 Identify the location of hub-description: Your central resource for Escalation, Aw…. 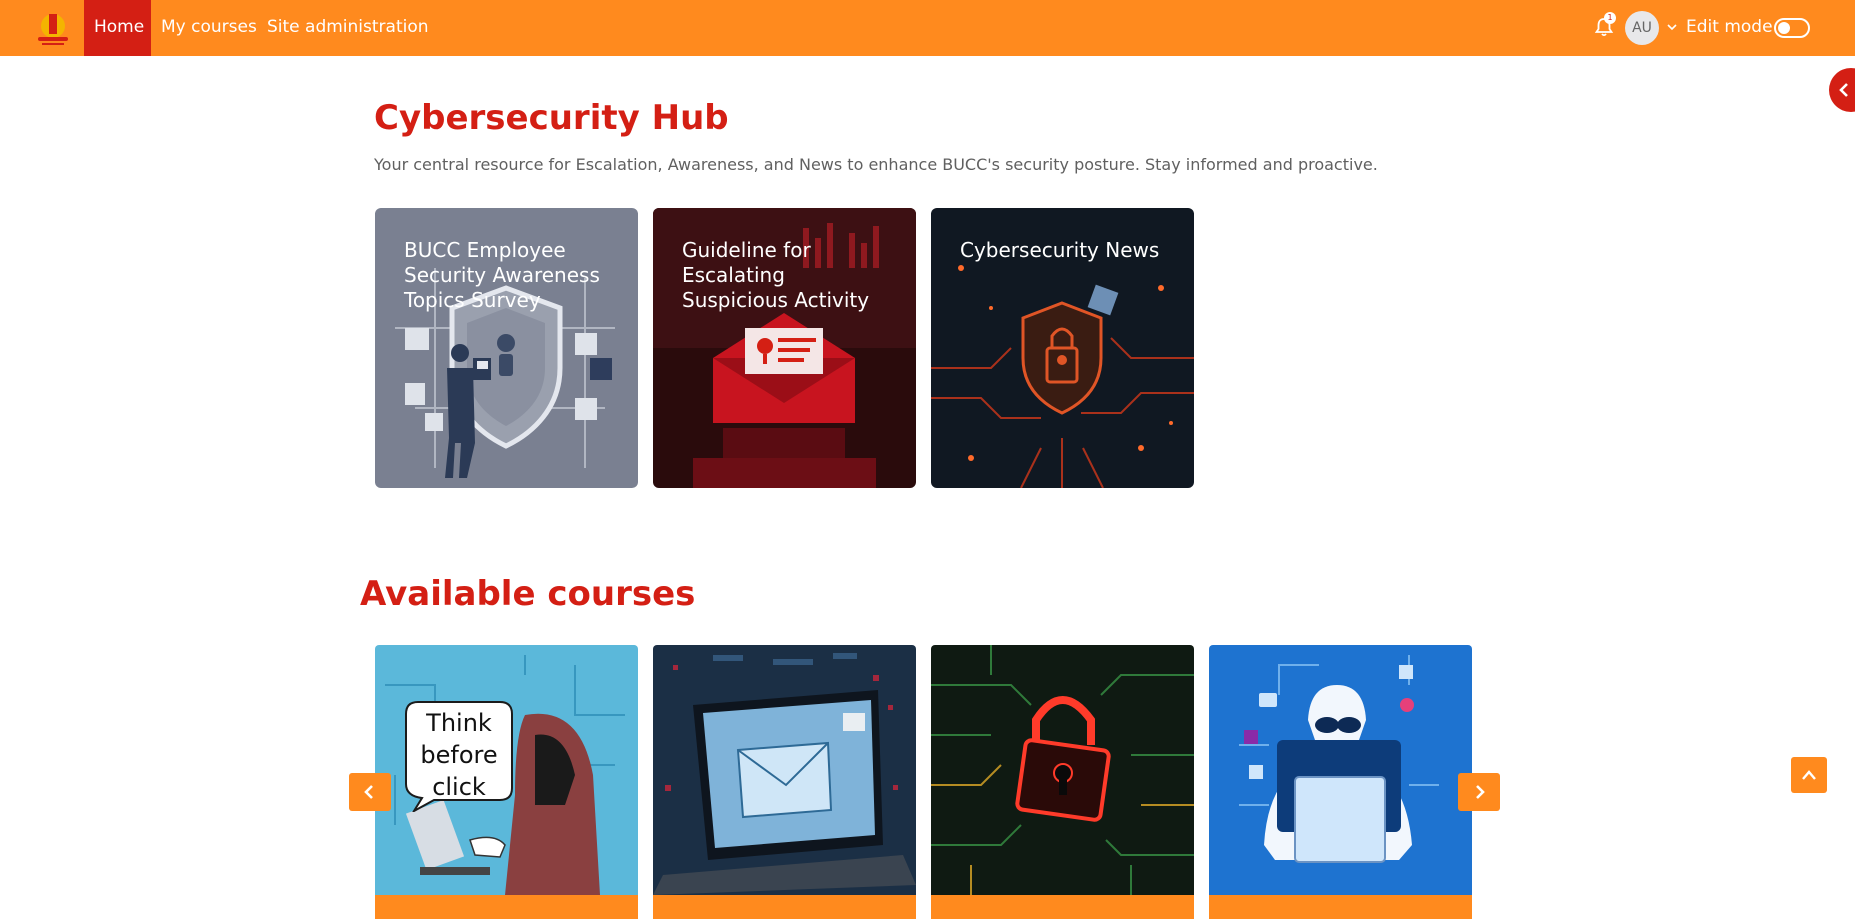
(876, 164).